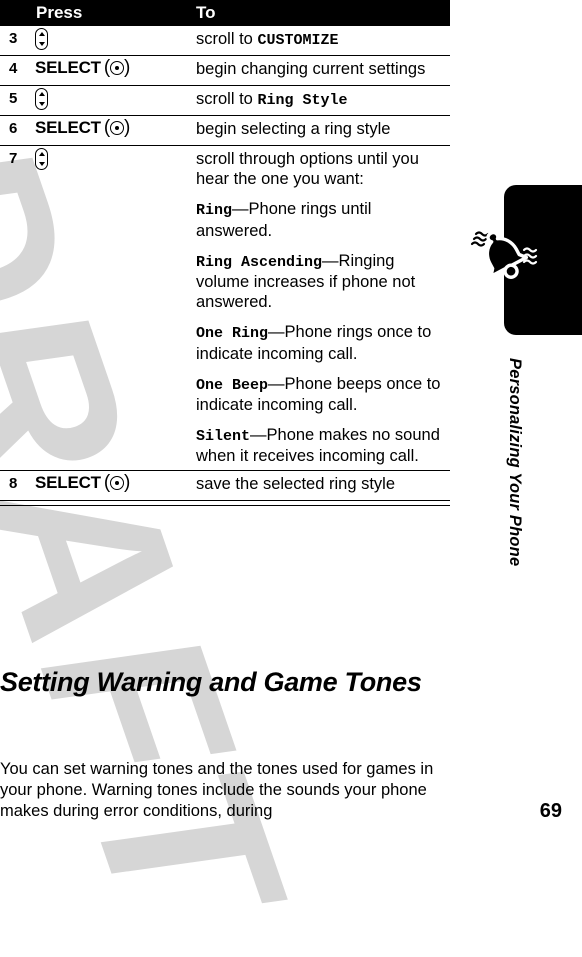 The height and width of the screenshot is (957, 582). Describe the element at coordinates (515, 462) in the screenshot. I see `chapter-title: Personalizing Your Phone` at that location.